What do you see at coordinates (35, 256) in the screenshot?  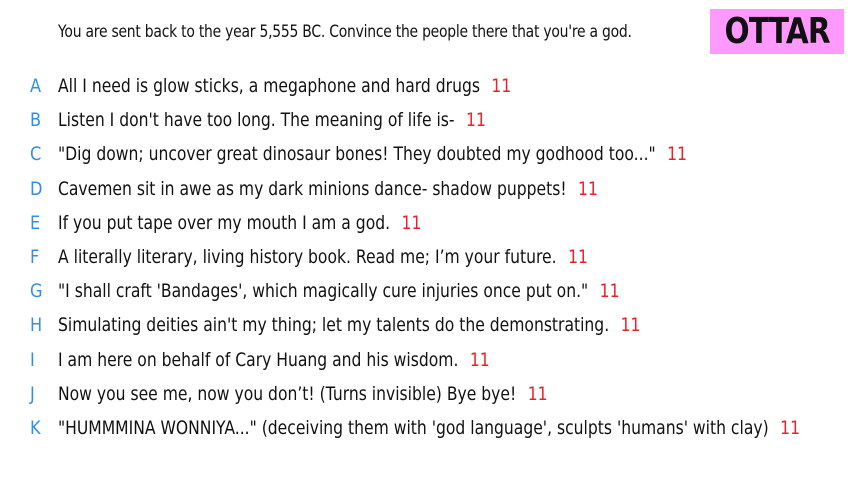 I see `answer-letter: F` at bounding box center [35, 256].